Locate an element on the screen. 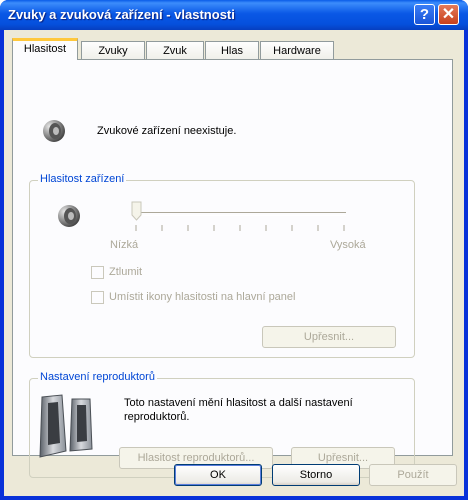 This screenshot has width=468, height=500. mute-checkbox is located at coordinates (97, 272).